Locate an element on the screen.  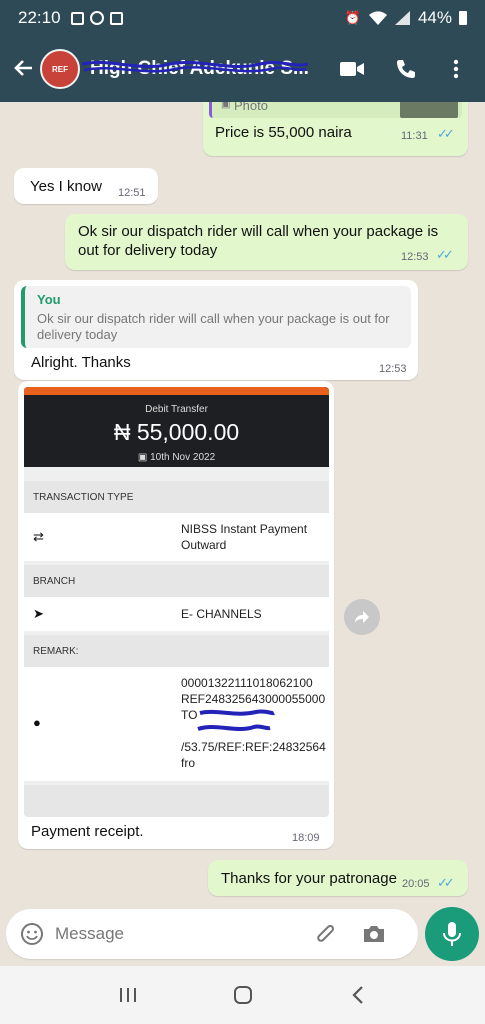
mic-icon is located at coordinates (452, 934).